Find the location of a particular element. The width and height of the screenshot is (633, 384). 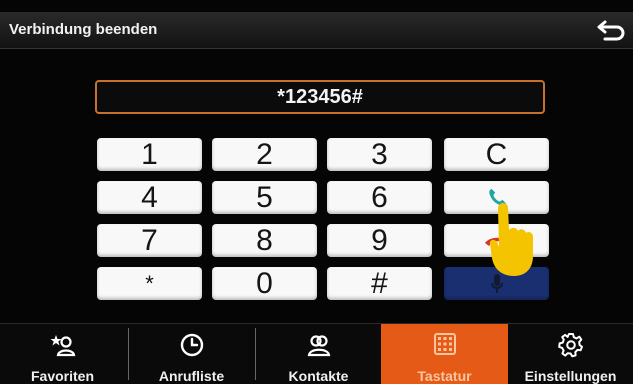

nav-keypad: Tastatur is located at coordinates (444, 354).